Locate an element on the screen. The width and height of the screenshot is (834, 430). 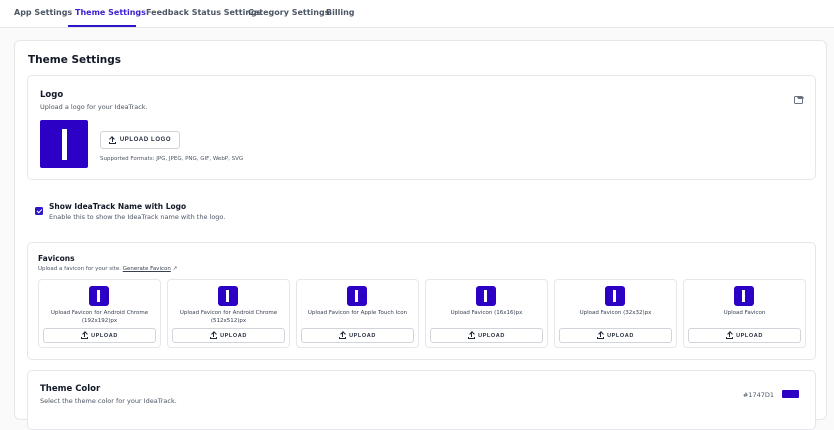
show-name-title: Show IdeaTrack Name with Logo is located at coordinates (118, 206).